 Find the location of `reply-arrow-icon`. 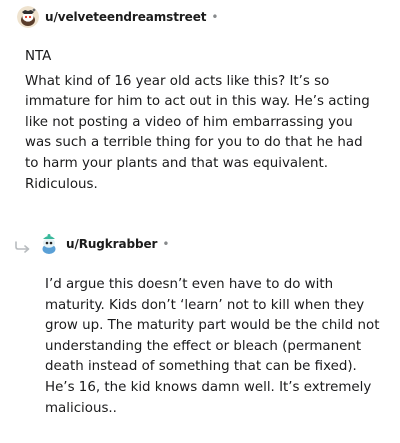

reply-arrow-icon is located at coordinates (23, 247).